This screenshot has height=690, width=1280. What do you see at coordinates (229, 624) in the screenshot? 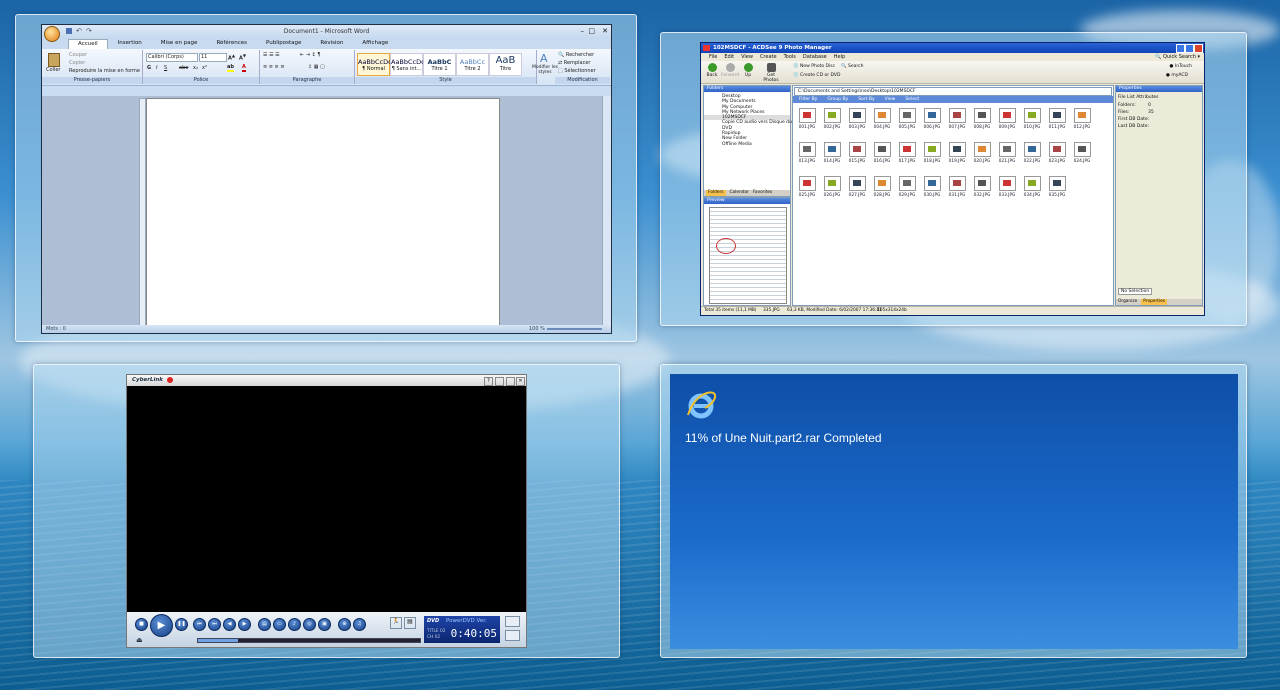
I see `rewind-button: ◀` at bounding box center [229, 624].